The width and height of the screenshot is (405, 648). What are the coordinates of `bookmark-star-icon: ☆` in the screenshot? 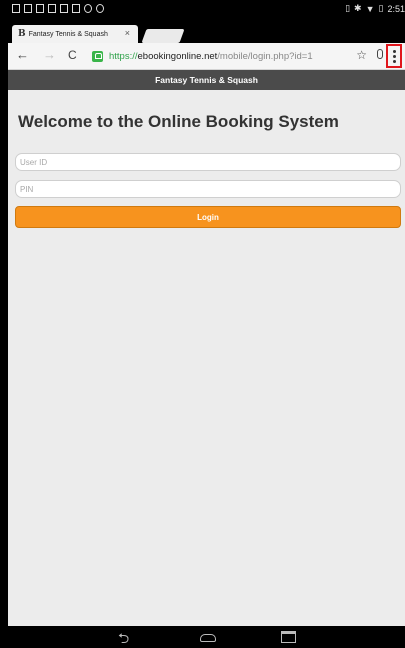 It's located at (361, 55).